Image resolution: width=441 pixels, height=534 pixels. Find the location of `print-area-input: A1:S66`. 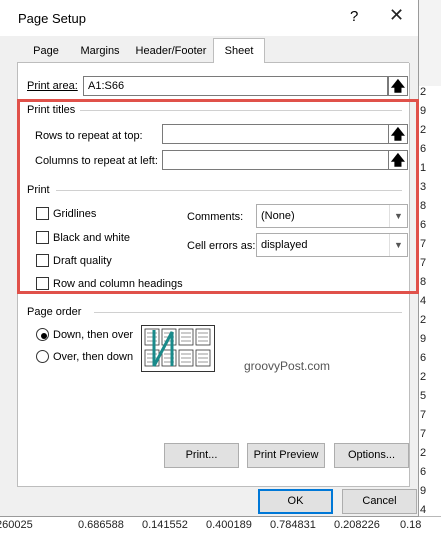

print-area-input: A1:S66 is located at coordinates (235, 86).